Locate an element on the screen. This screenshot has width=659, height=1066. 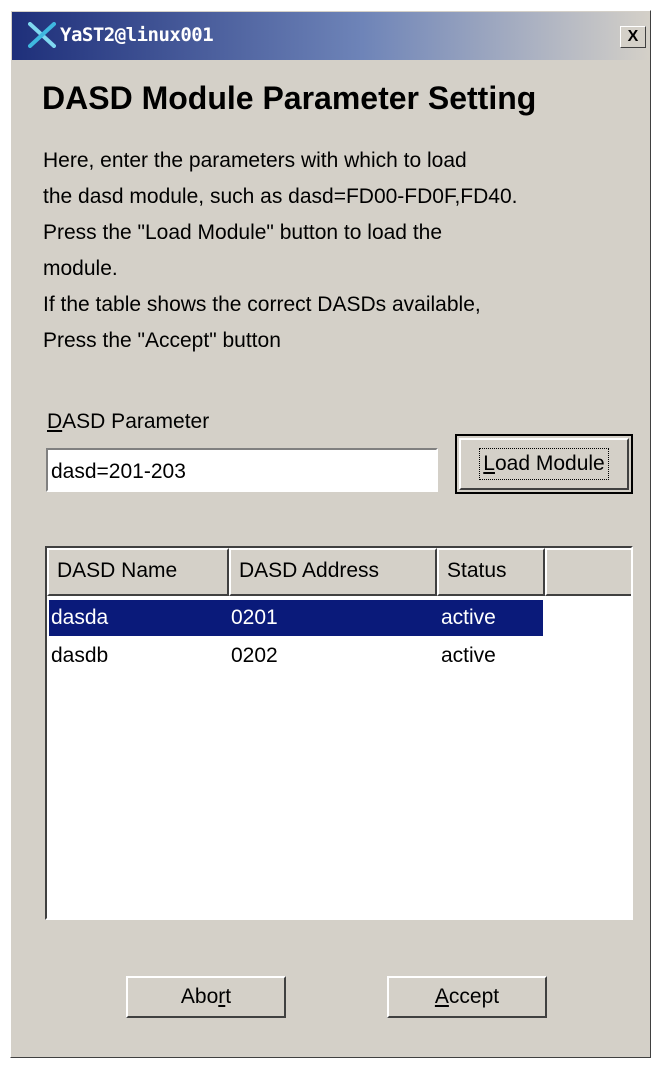
column-header-dasd-address: DASD Address is located at coordinates (333, 572).